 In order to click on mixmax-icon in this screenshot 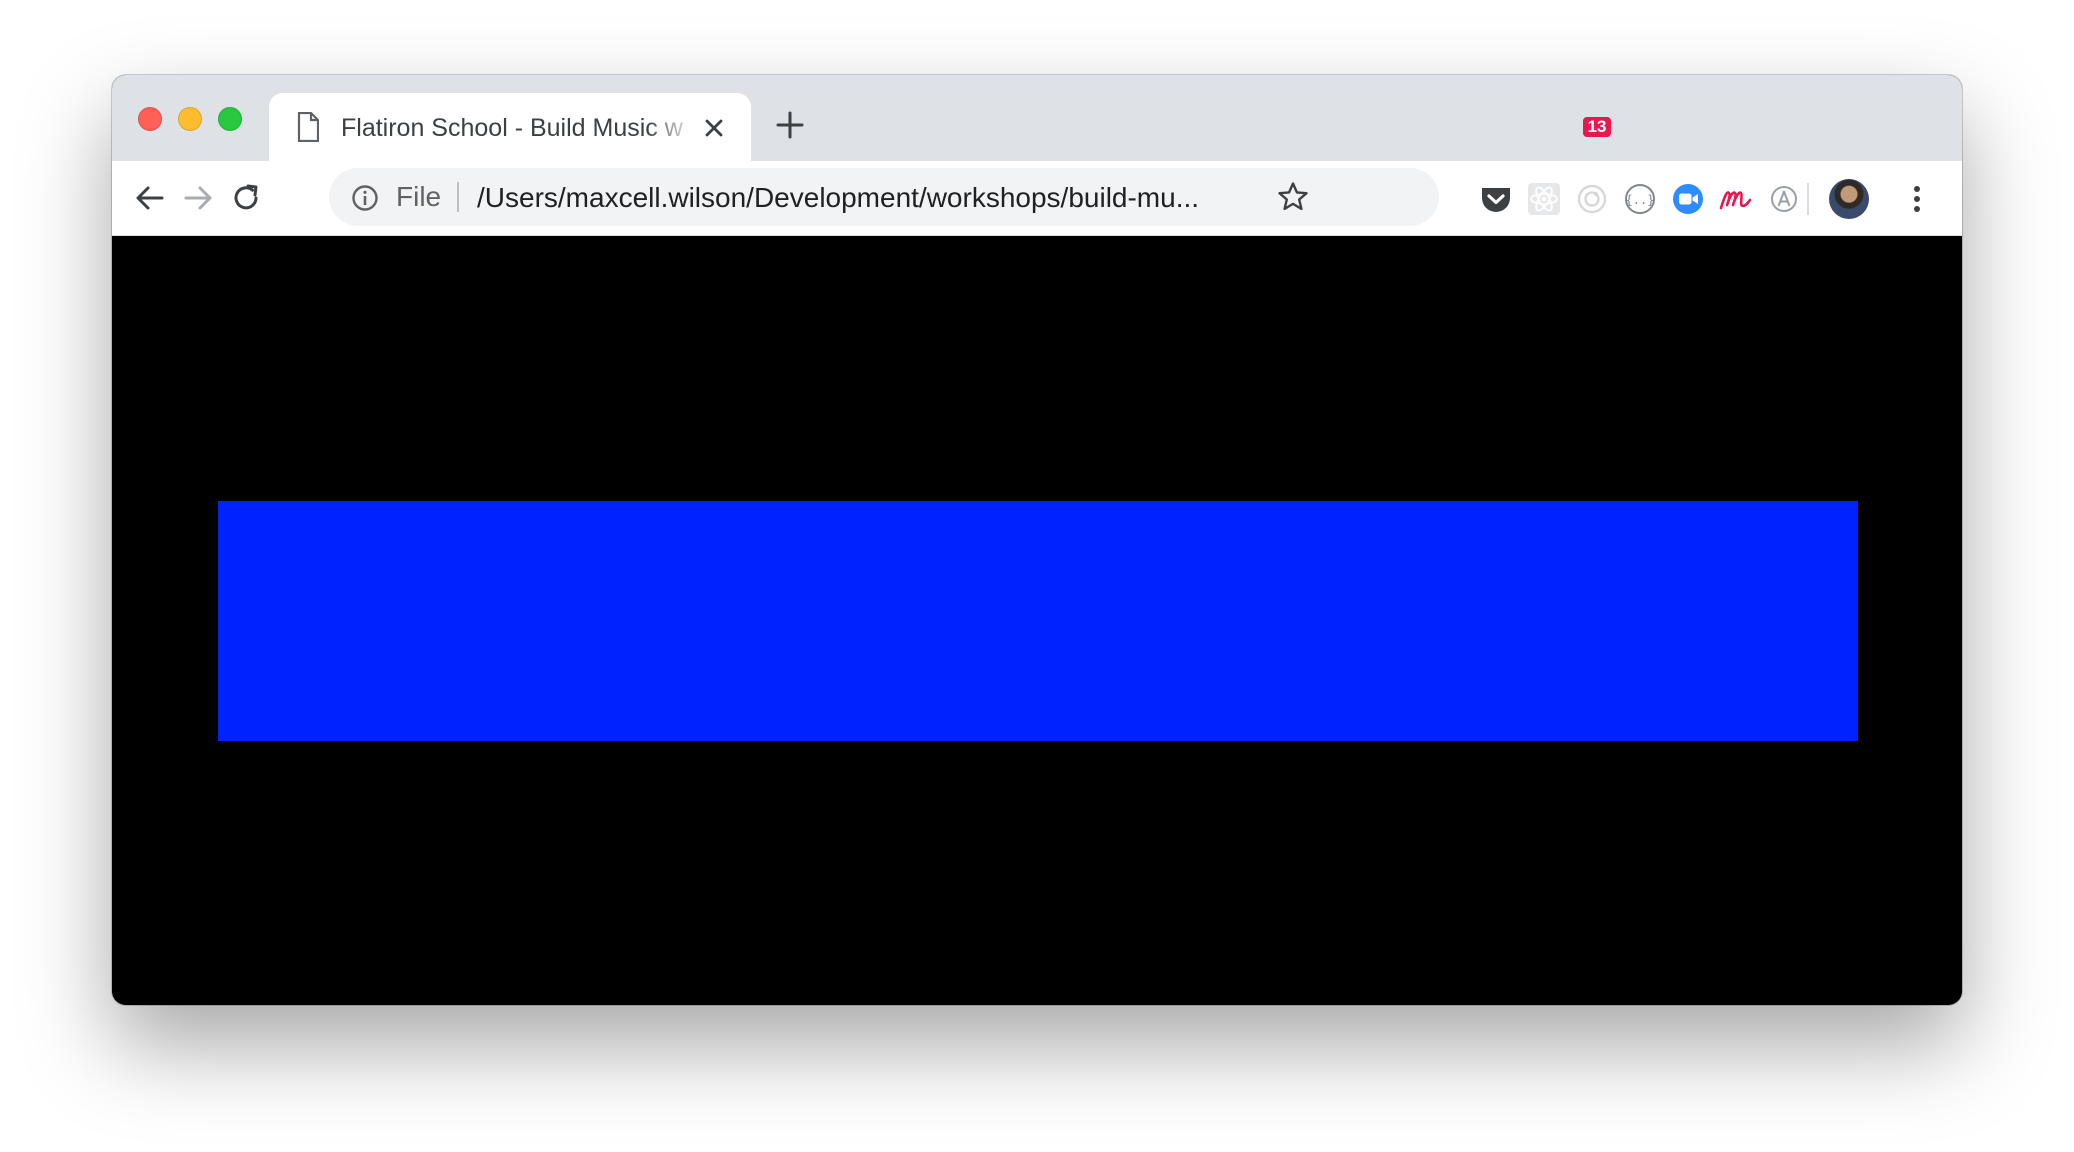, I will do `click(1736, 199)`.